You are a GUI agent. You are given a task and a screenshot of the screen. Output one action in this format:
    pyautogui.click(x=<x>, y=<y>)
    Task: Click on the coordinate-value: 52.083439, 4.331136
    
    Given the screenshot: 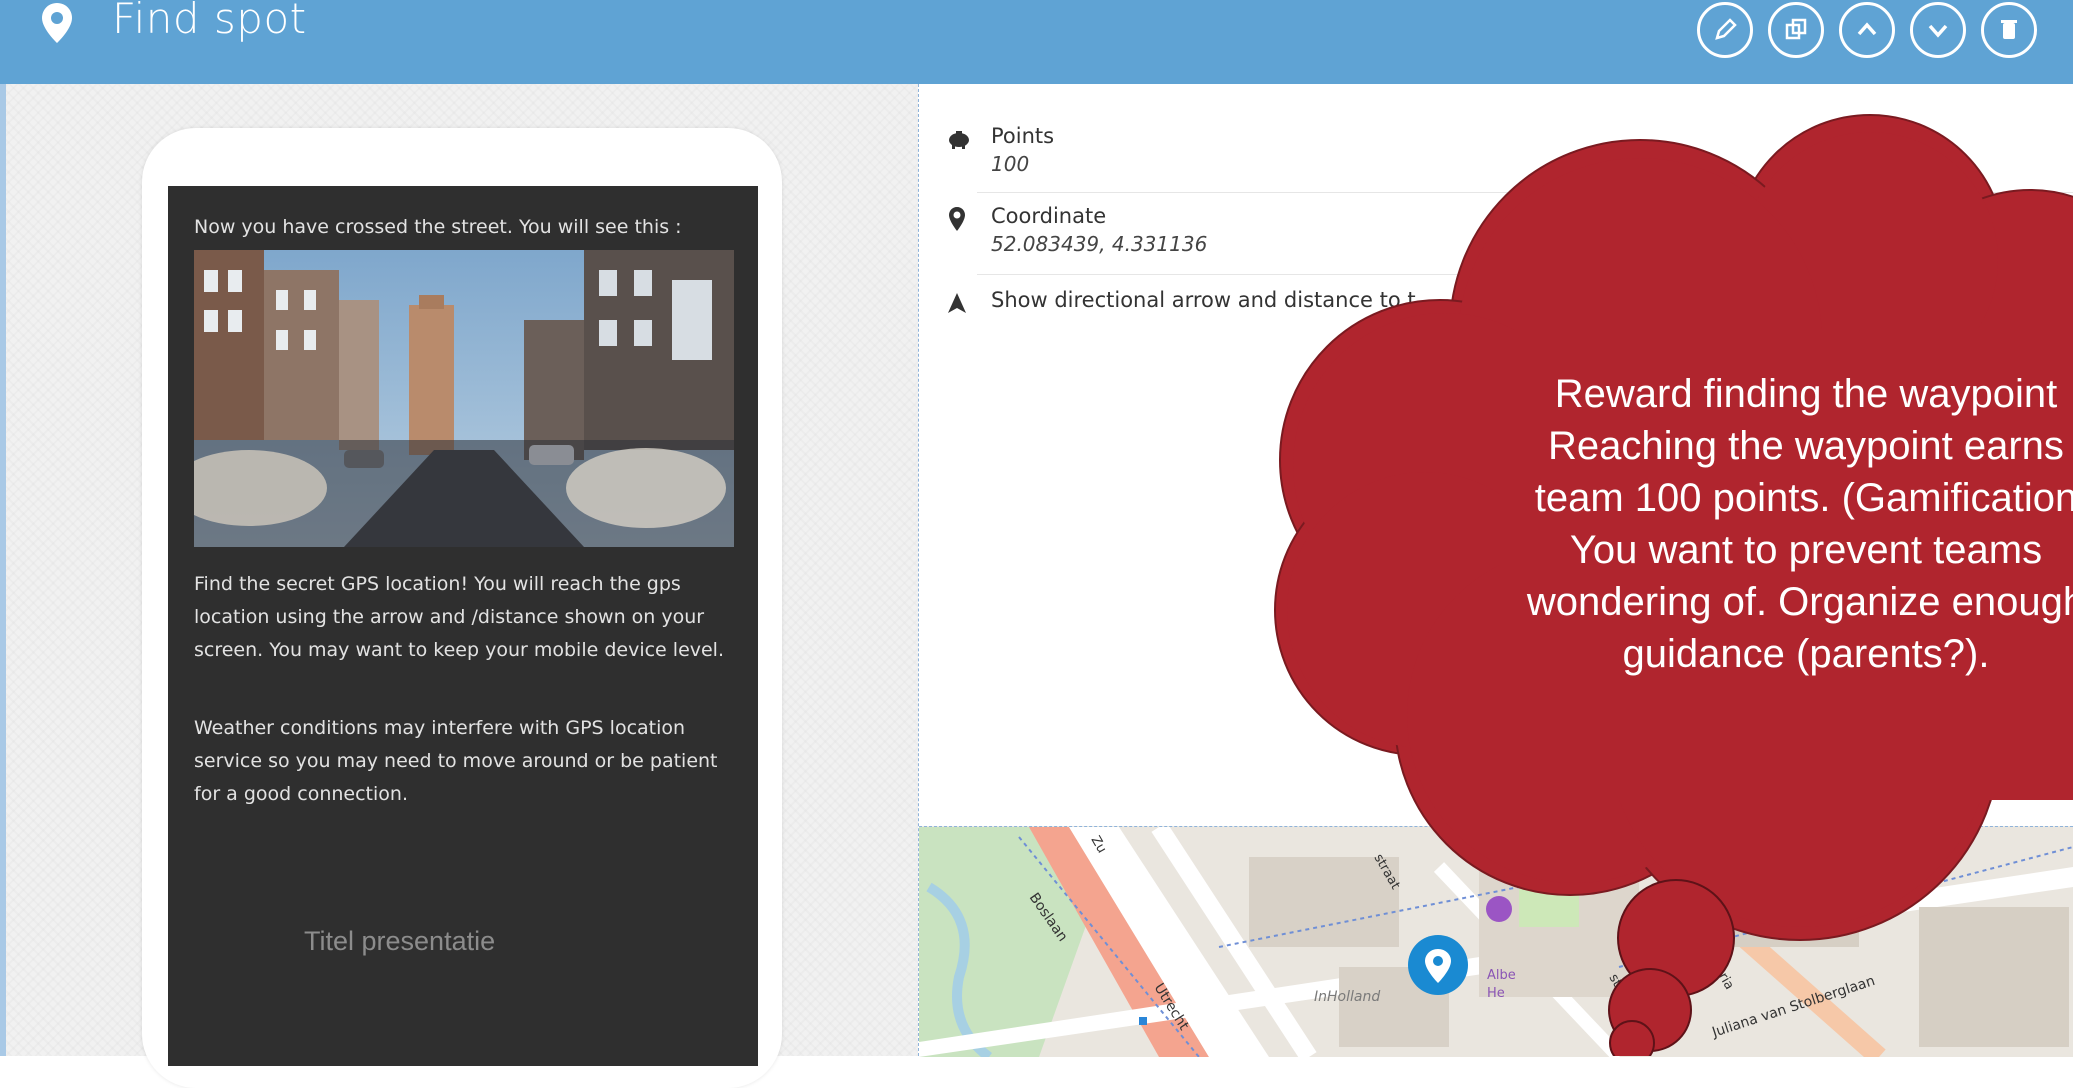 What is the action you would take?
    pyautogui.click(x=1099, y=244)
    